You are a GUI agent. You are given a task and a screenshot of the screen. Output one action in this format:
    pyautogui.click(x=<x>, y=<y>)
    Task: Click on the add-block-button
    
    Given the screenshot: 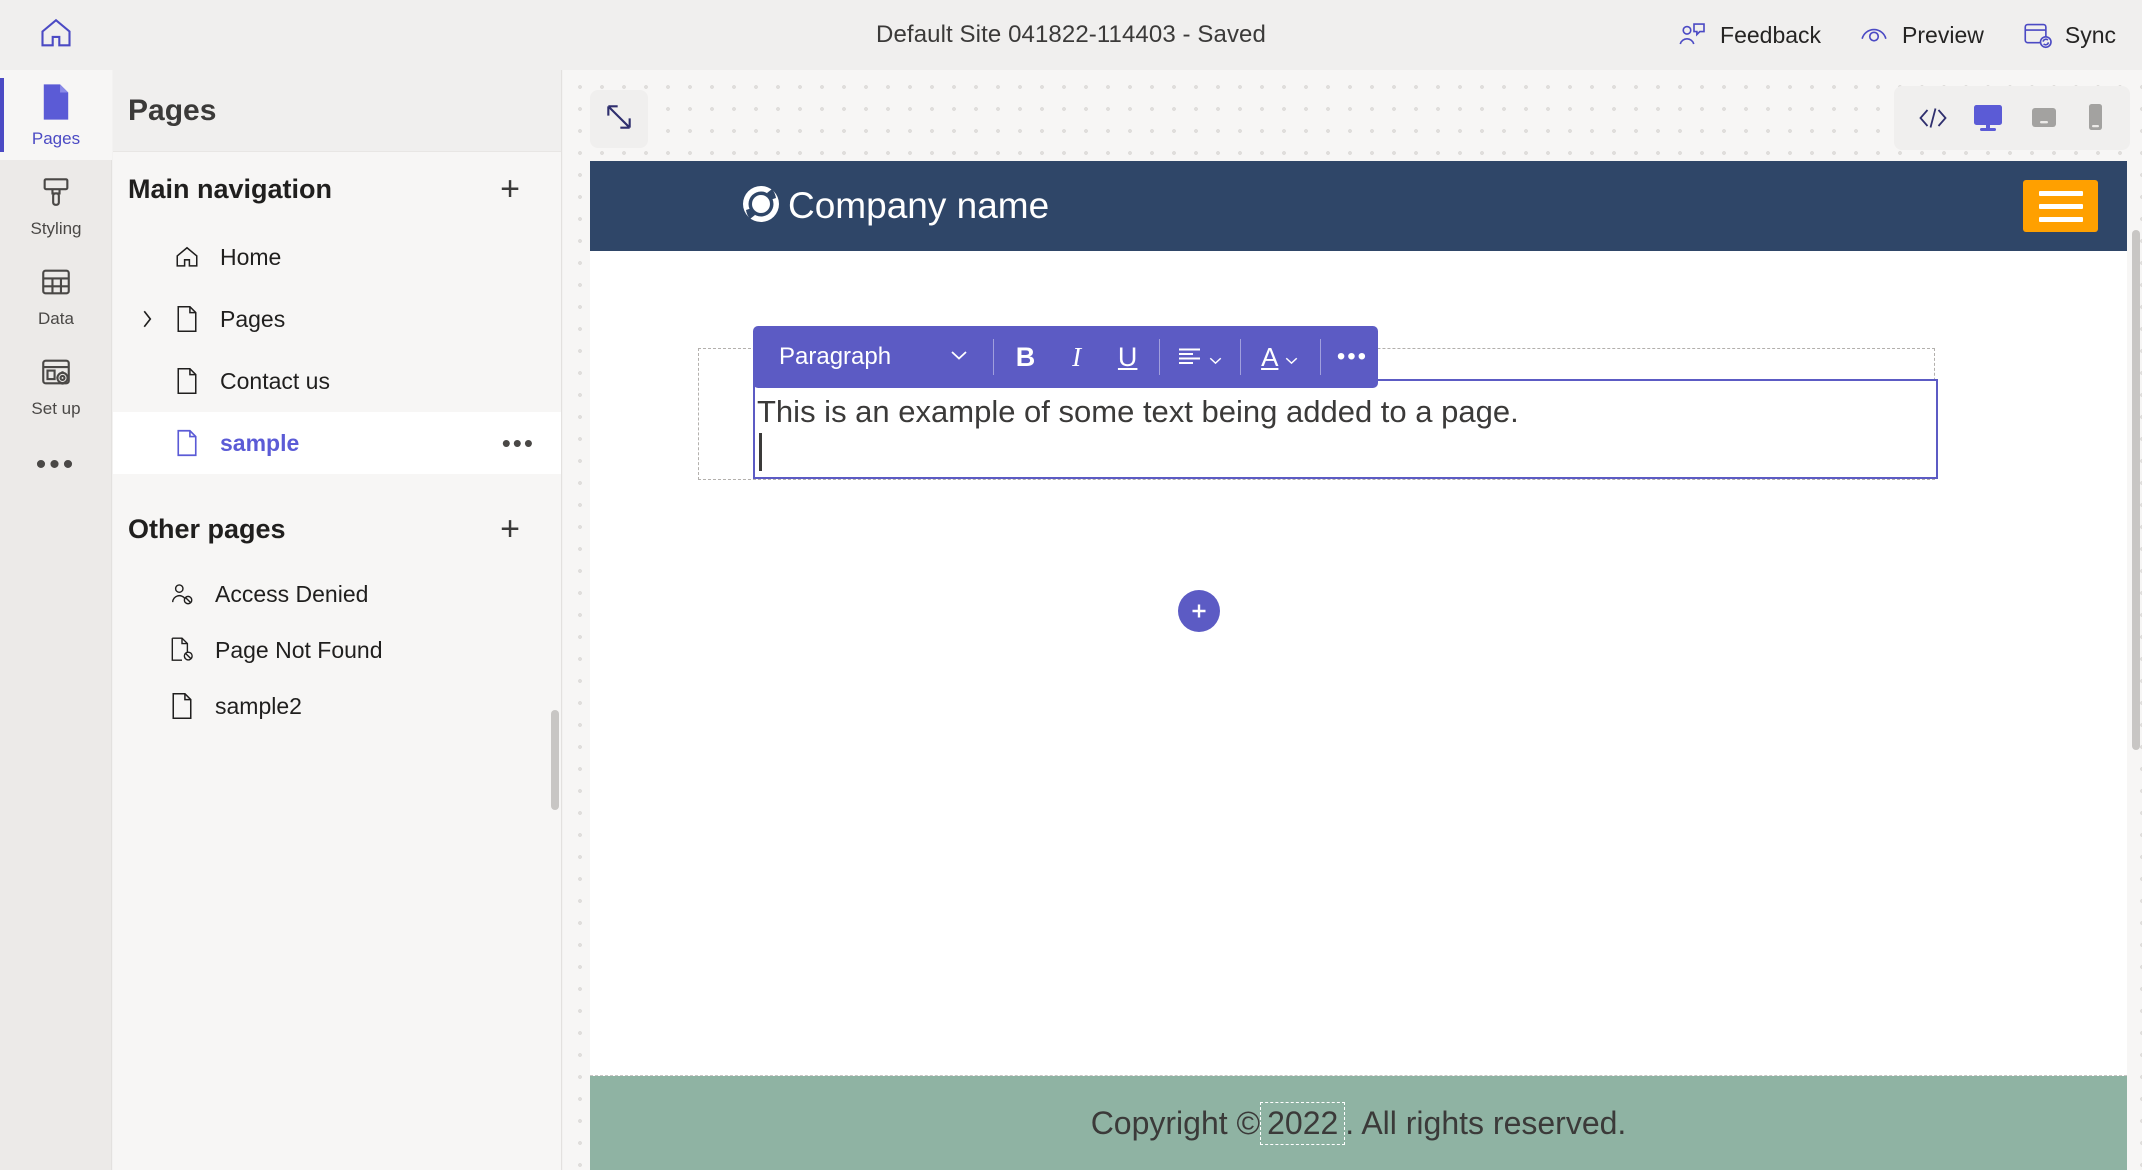 What is the action you would take?
    pyautogui.click(x=1199, y=611)
    